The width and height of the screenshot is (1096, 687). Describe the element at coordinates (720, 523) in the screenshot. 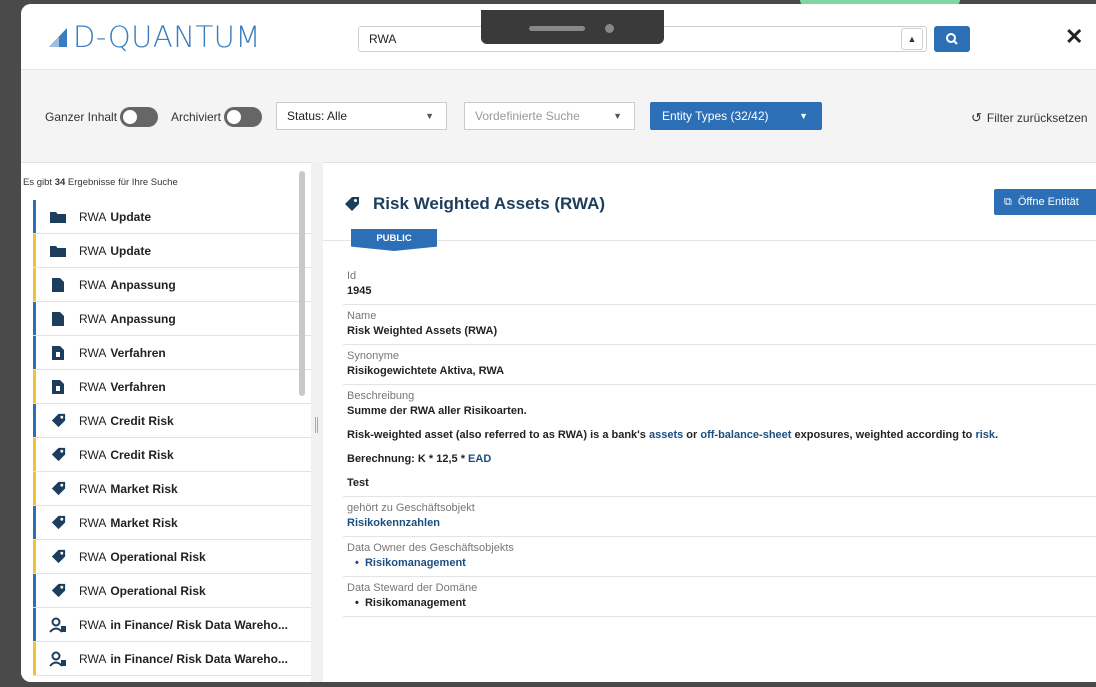

I see `geschaeftsobjekt-link: Risikokennzahlen` at that location.